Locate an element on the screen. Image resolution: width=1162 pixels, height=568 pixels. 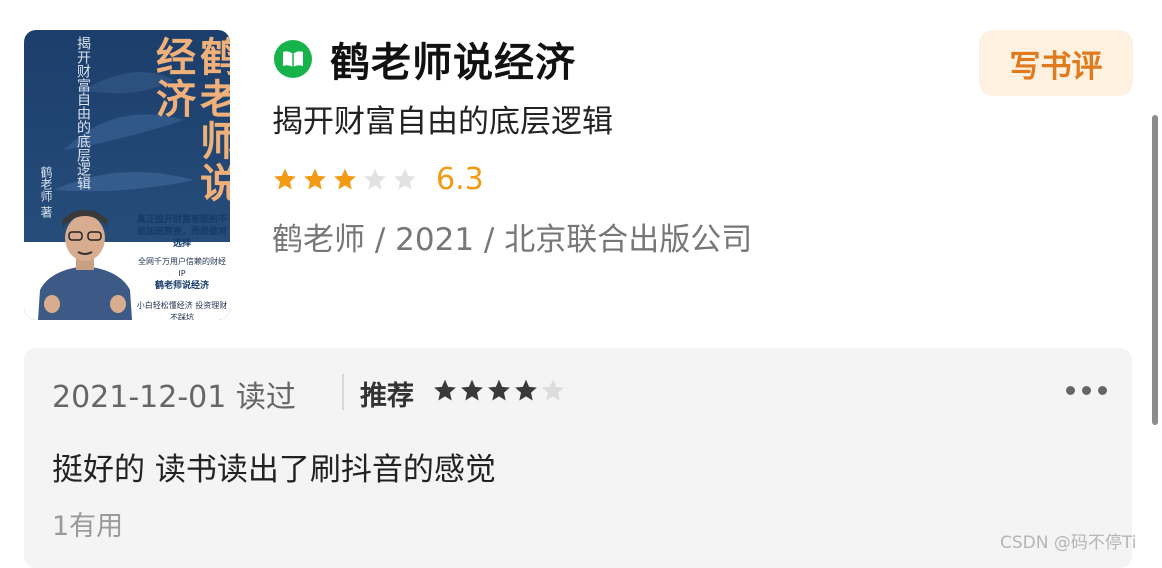
author-photo is located at coordinates (85, 265).